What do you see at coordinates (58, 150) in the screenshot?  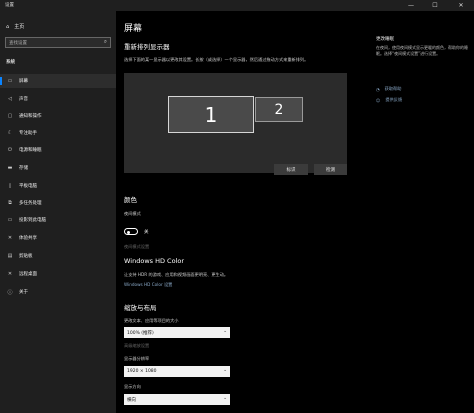 I see `sidebar-item-power: ⏻ 电源和睡眠` at bounding box center [58, 150].